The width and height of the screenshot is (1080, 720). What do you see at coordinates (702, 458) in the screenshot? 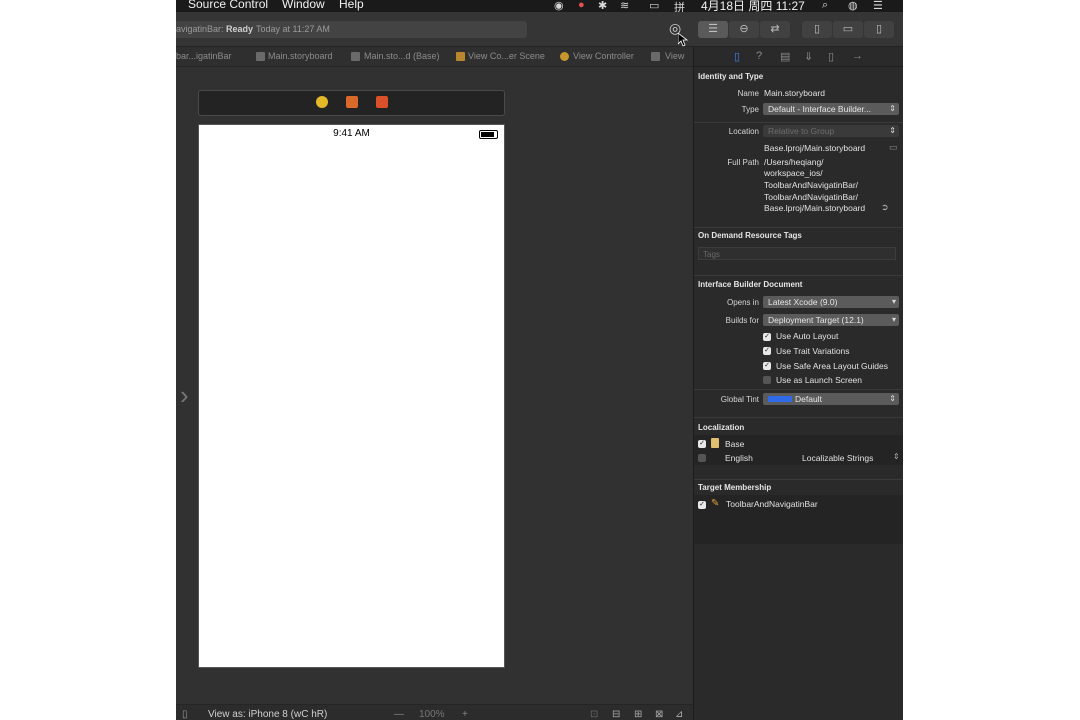
I see `loc-english-checkbox: ✓` at bounding box center [702, 458].